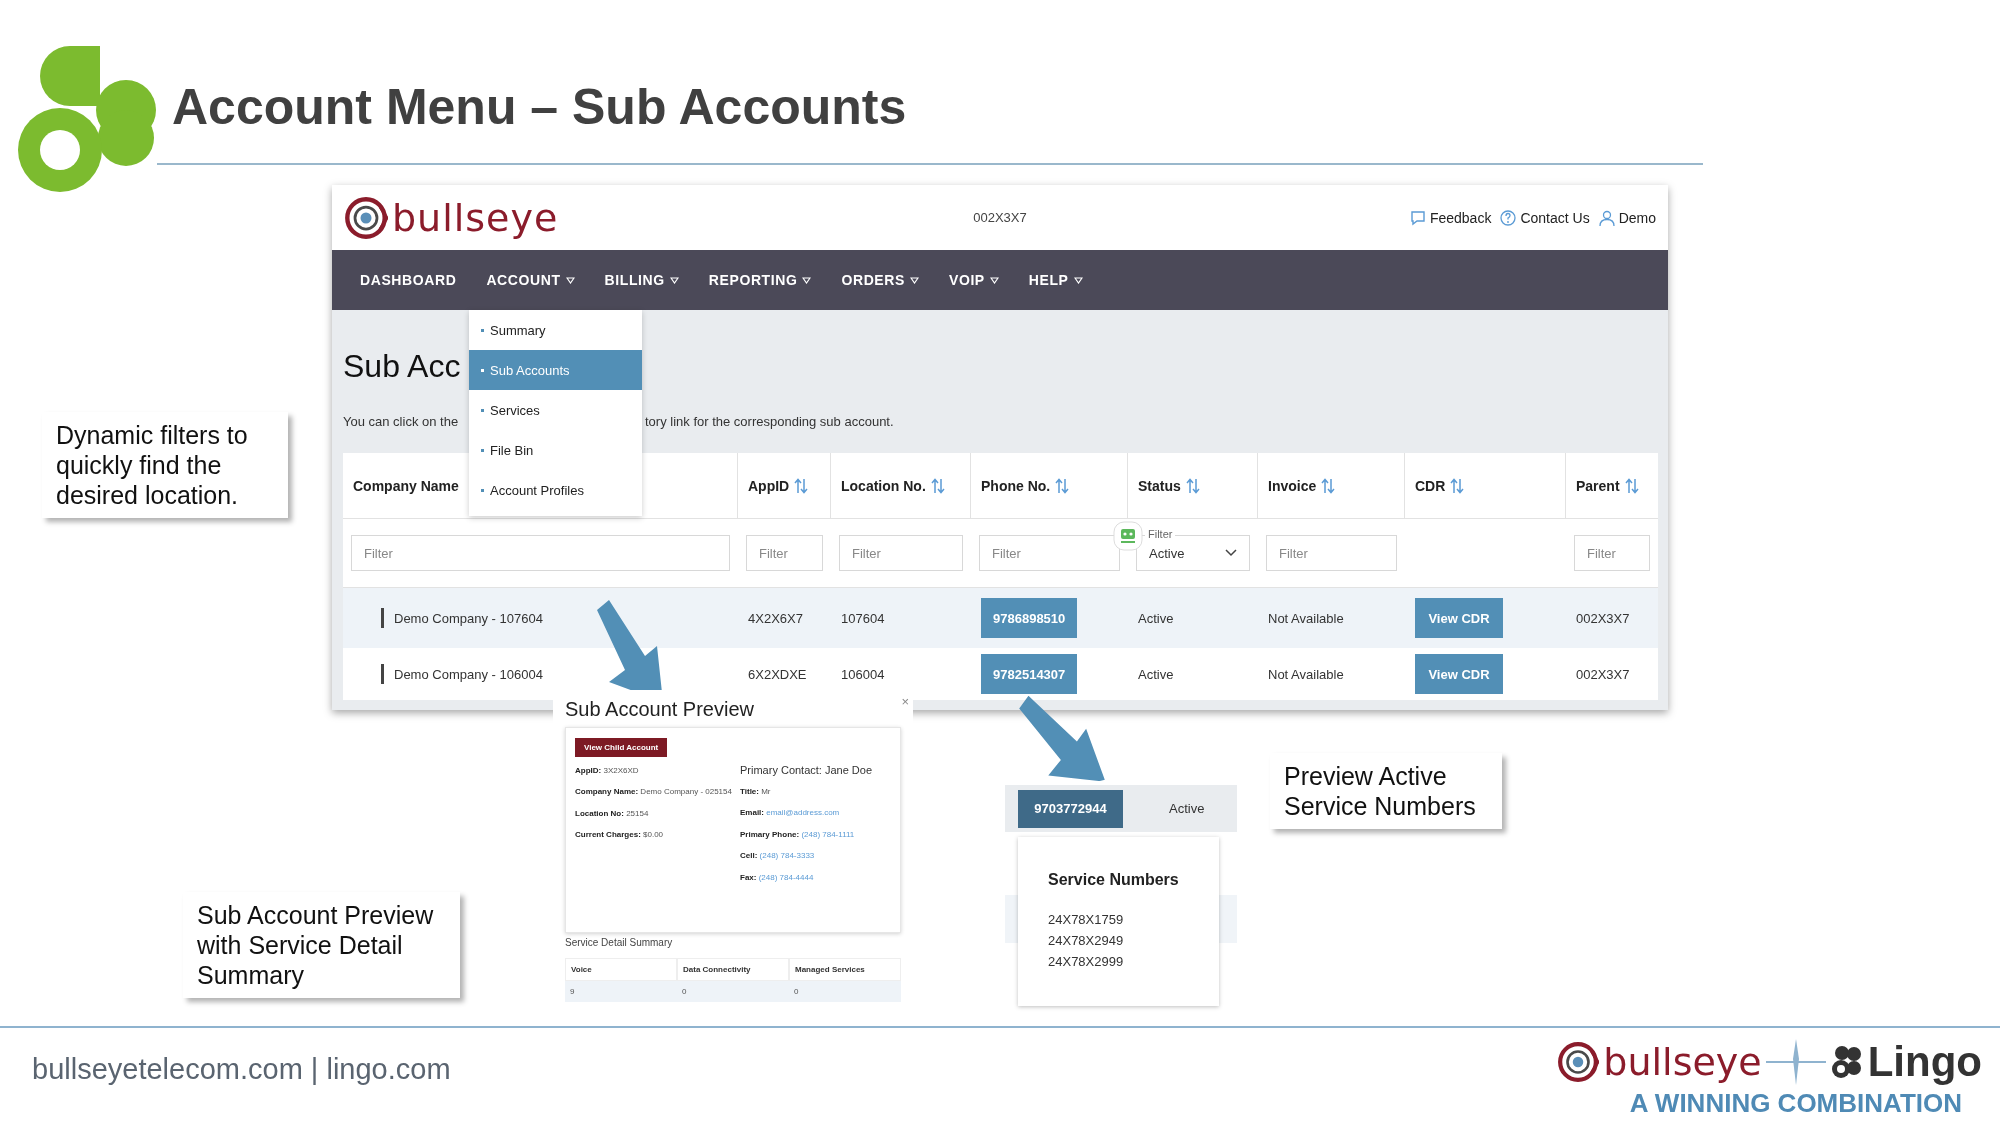 The height and width of the screenshot is (1125, 2000). What do you see at coordinates (749, 791) in the screenshot?
I see `field-label: Title:` at bounding box center [749, 791].